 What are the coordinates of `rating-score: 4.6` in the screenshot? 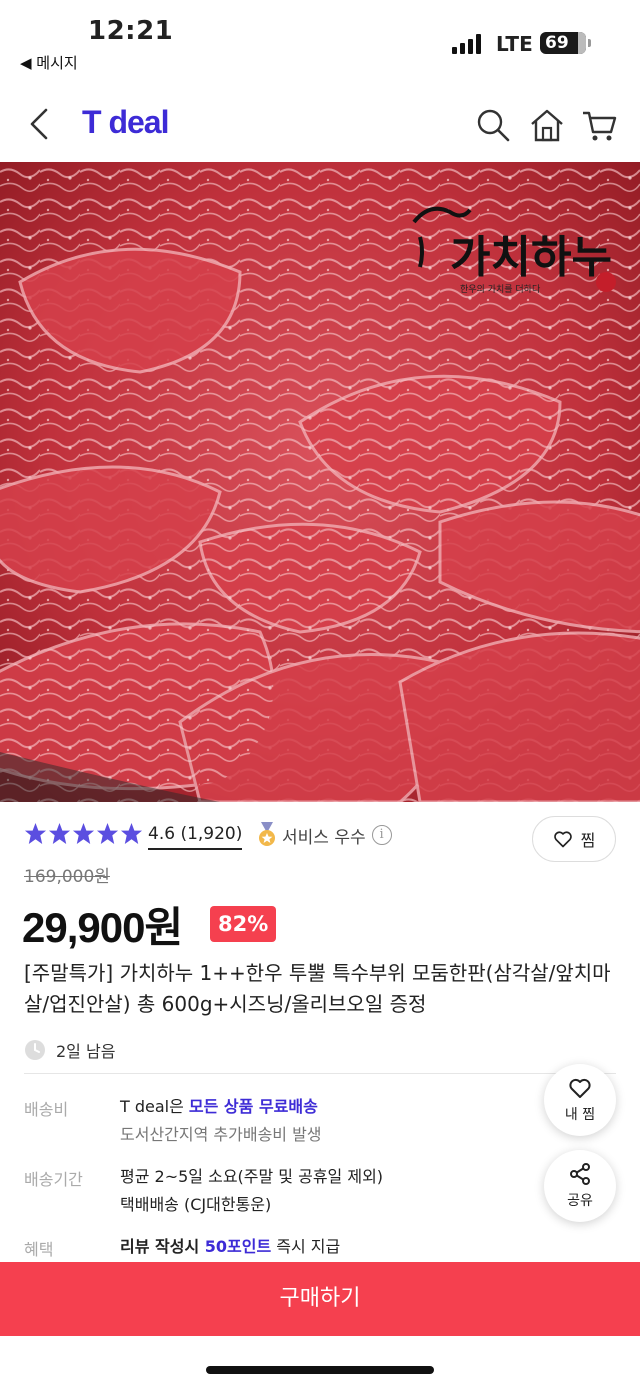 It's located at (162, 834).